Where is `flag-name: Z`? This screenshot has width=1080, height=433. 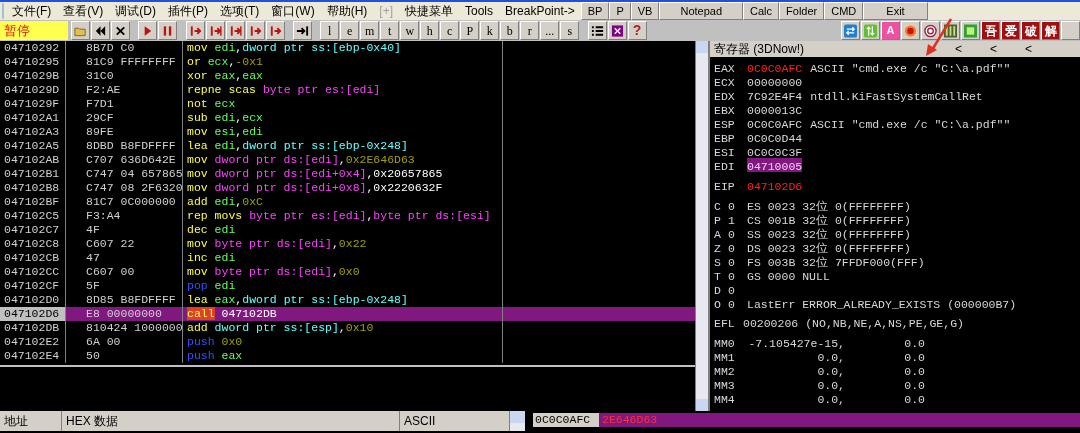
flag-name: Z is located at coordinates (718, 247).